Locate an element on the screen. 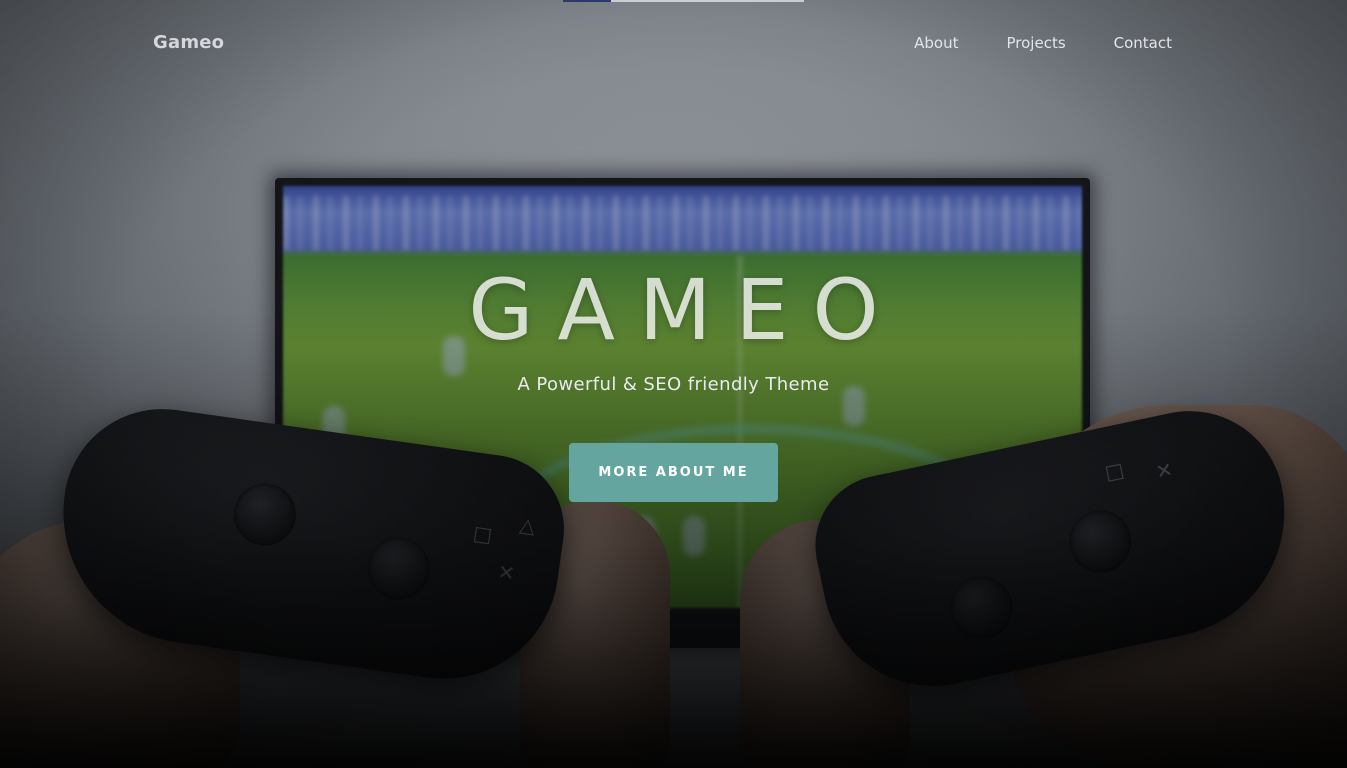 The height and width of the screenshot is (768, 1347). nav-links: About Projects Contact is located at coordinates (1019, 43).